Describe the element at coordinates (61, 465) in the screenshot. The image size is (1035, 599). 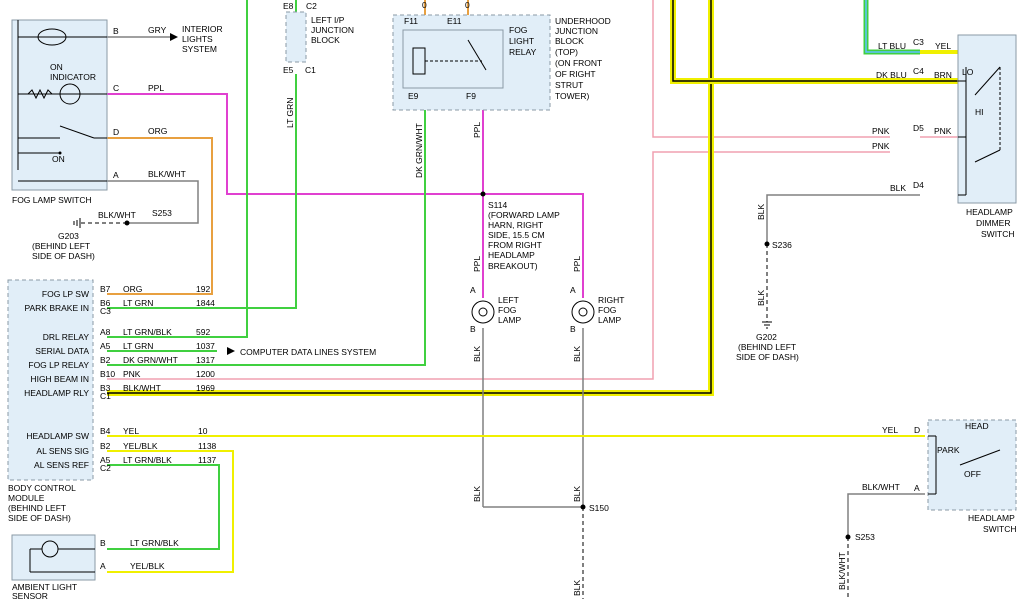
I see `bcm-row-name: AL SENS REF` at that location.